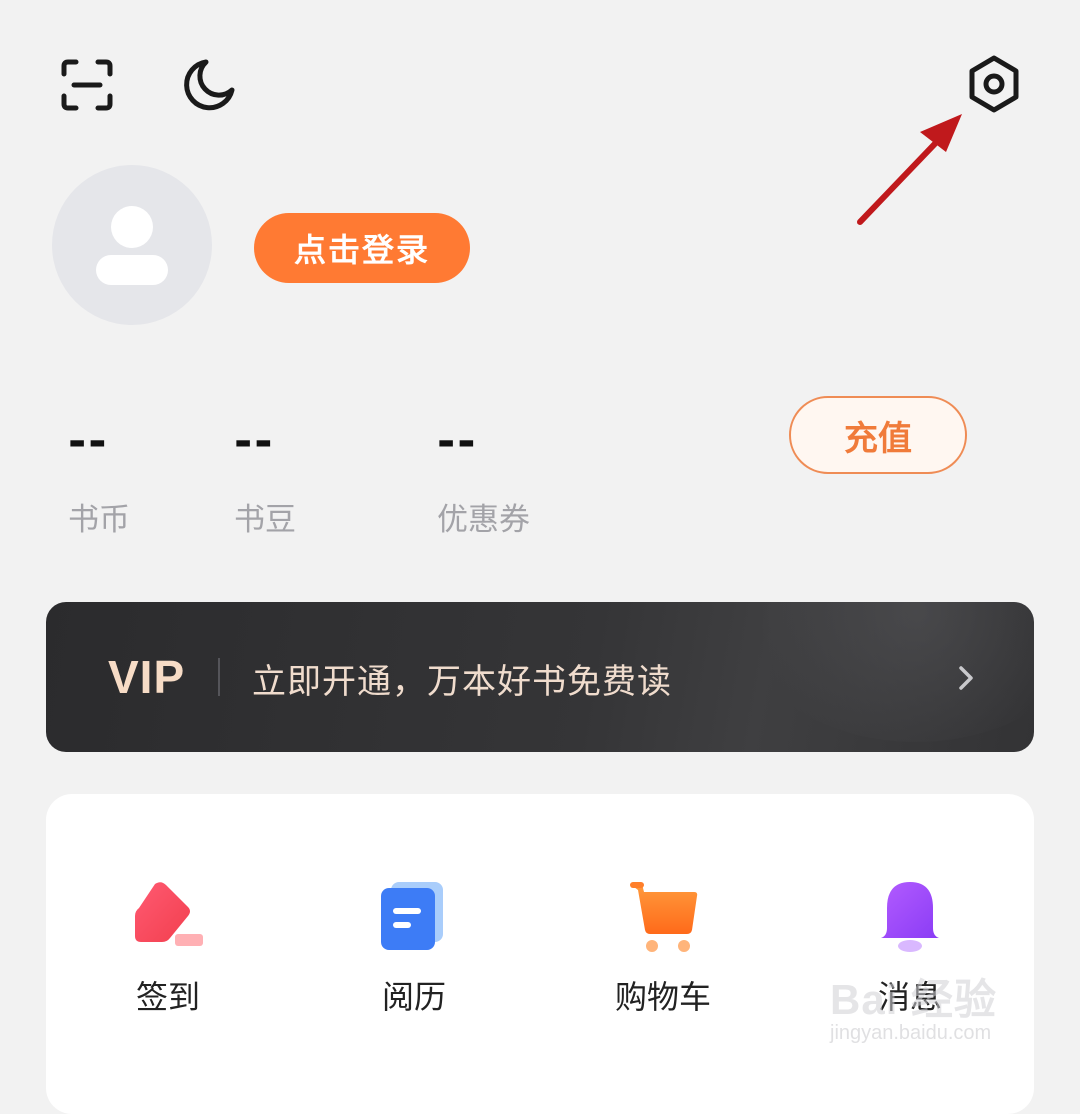  Describe the element at coordinates (914, 999) in the screenshot. I see `watermark-brand: Bai 经验` at that location.